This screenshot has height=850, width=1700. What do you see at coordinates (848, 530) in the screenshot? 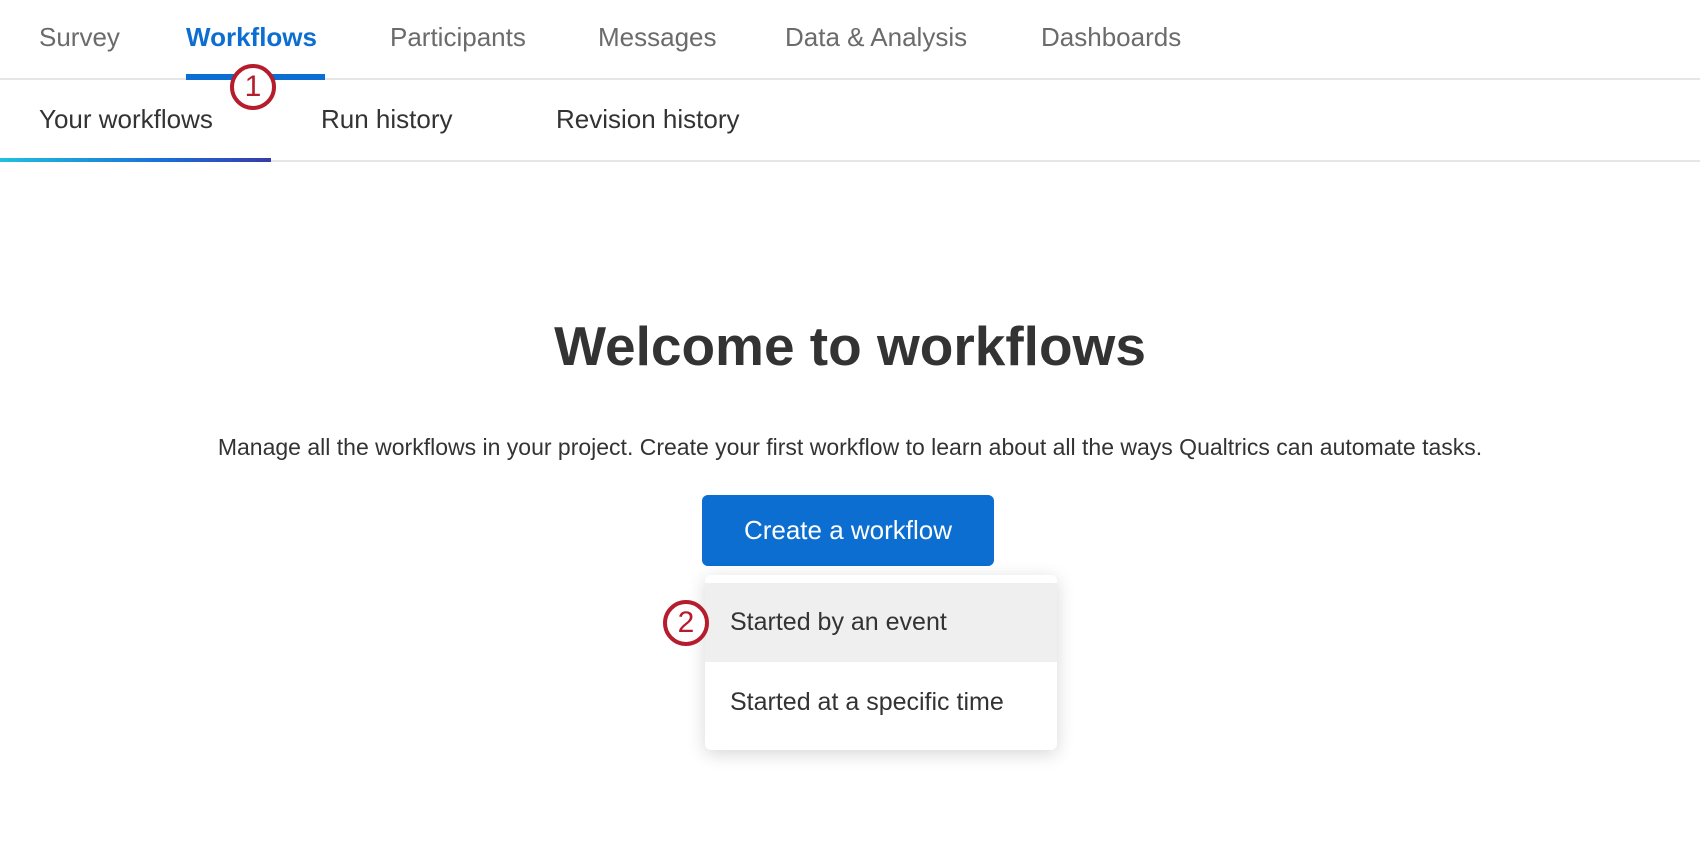
I see `create-workflow-button: Create a workflow` at bounding box center [848, 530].